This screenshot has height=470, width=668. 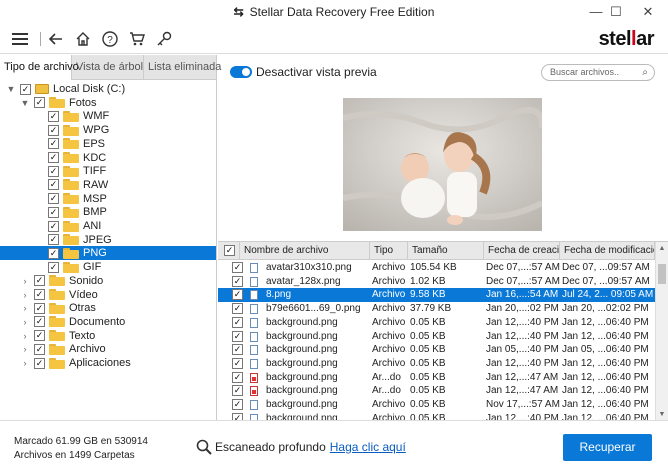 I want to click on tree-folder-vídeo: › ✓ Vídeo, so click(x=49, y=295).